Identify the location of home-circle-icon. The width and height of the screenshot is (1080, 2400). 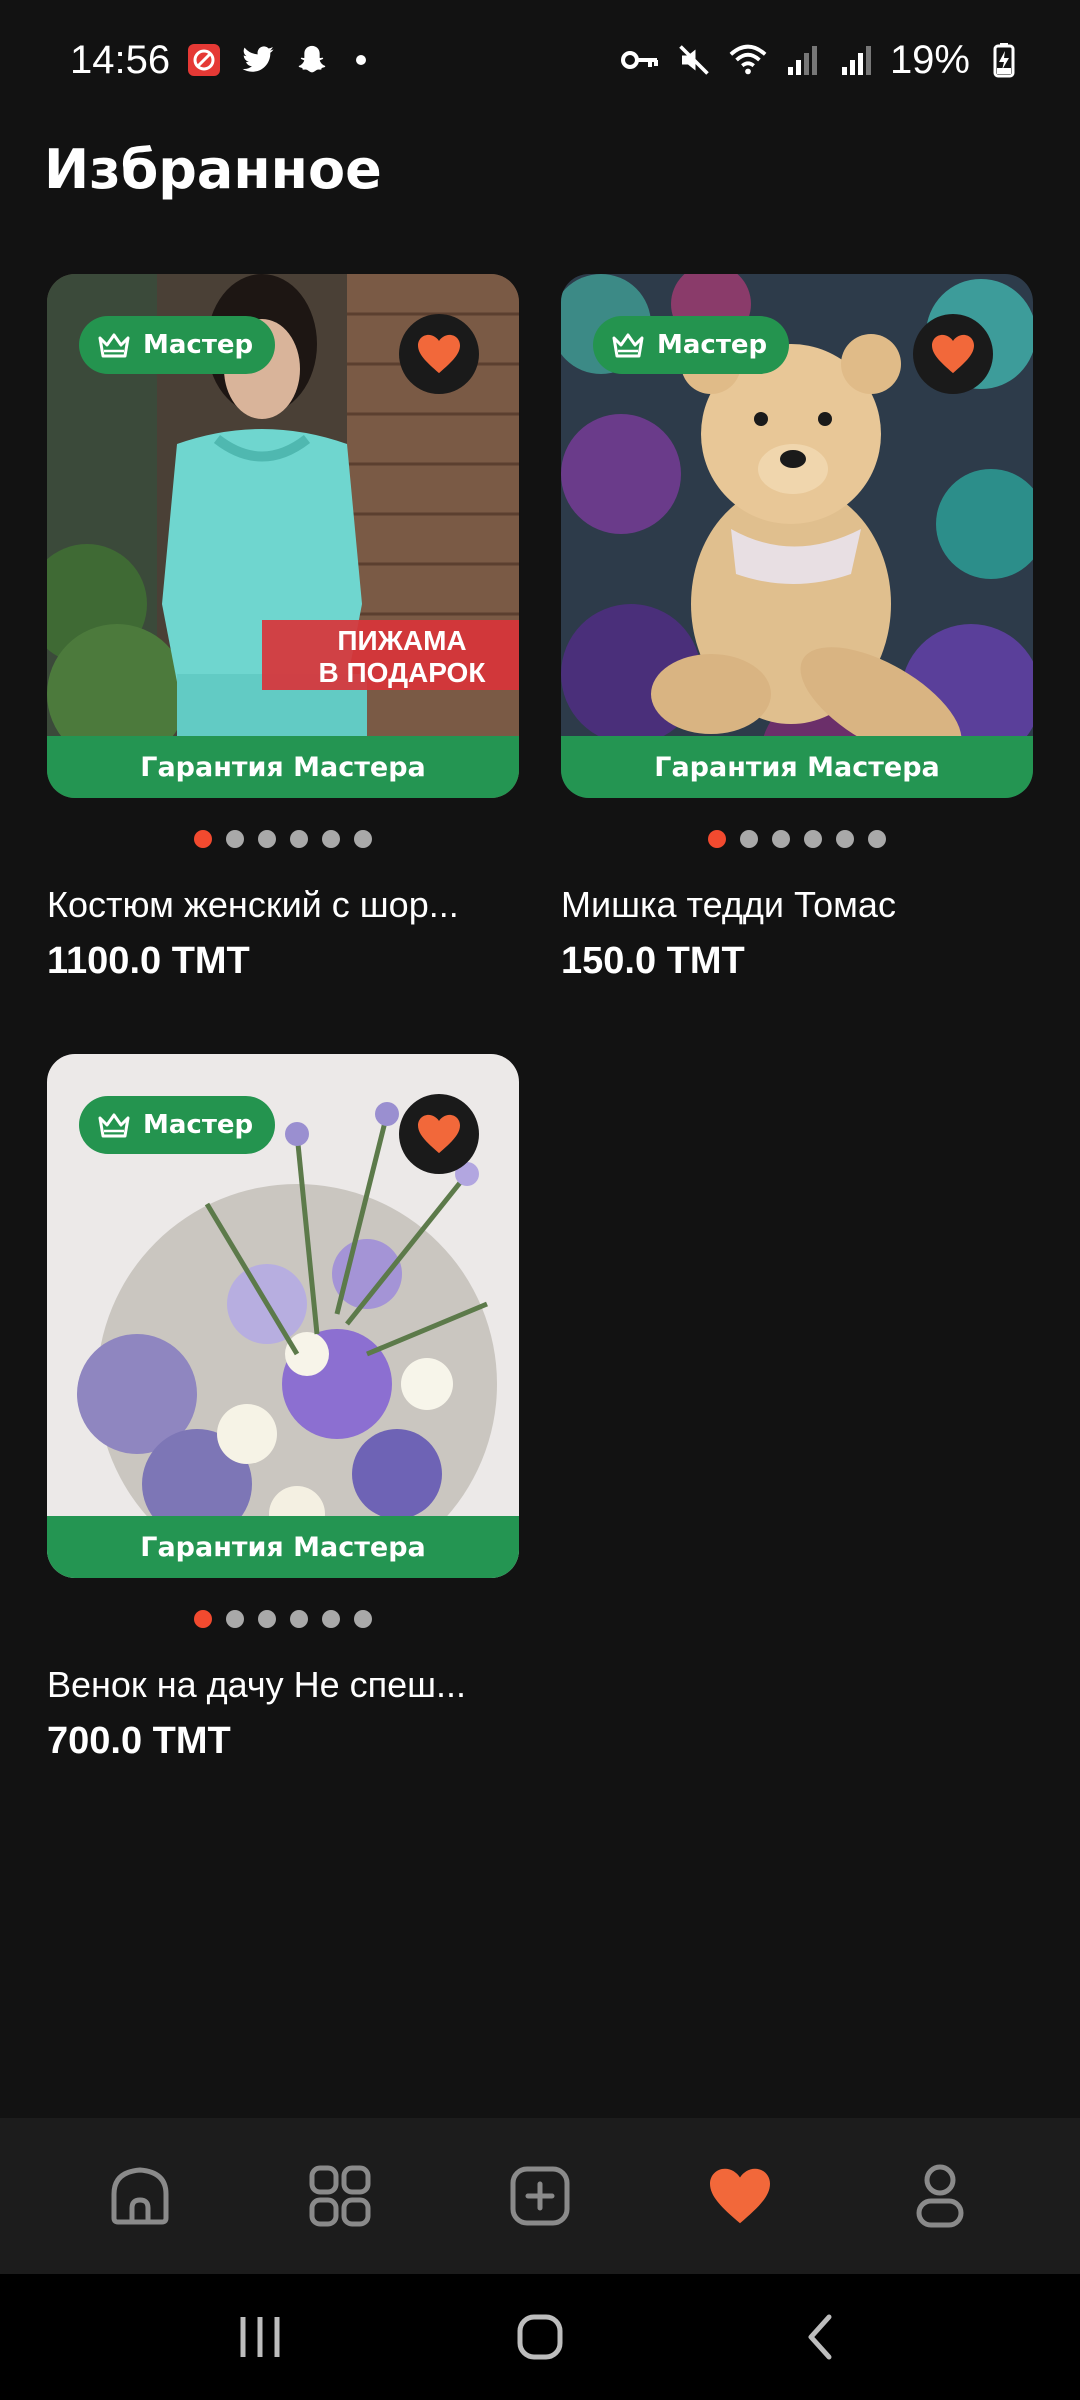
(540, 2337).